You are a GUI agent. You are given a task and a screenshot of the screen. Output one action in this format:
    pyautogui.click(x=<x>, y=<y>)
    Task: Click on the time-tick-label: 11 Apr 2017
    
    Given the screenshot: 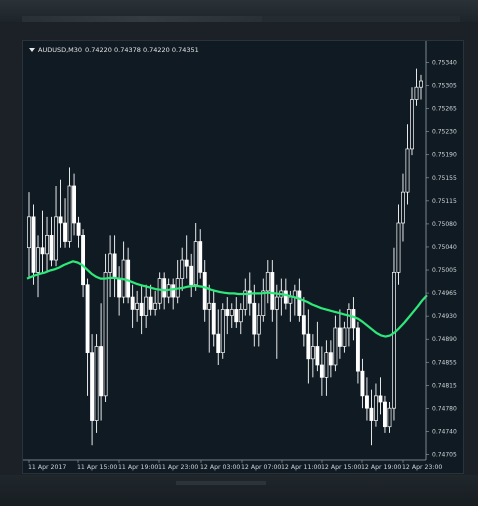 What is the action you would take?
    pyautogui.click(x=47, y=467)
    